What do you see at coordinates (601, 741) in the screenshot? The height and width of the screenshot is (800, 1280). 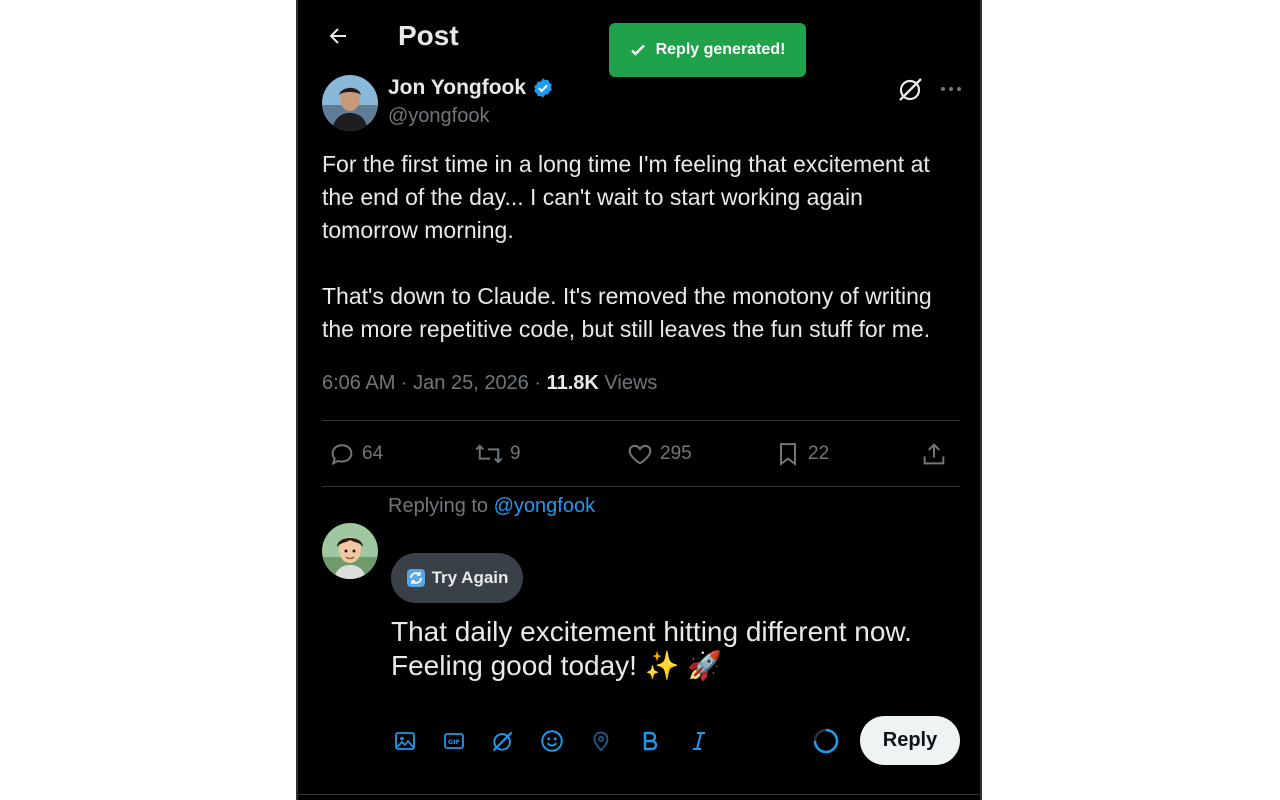 I see `location-icon` at bounding box center [601, 741].